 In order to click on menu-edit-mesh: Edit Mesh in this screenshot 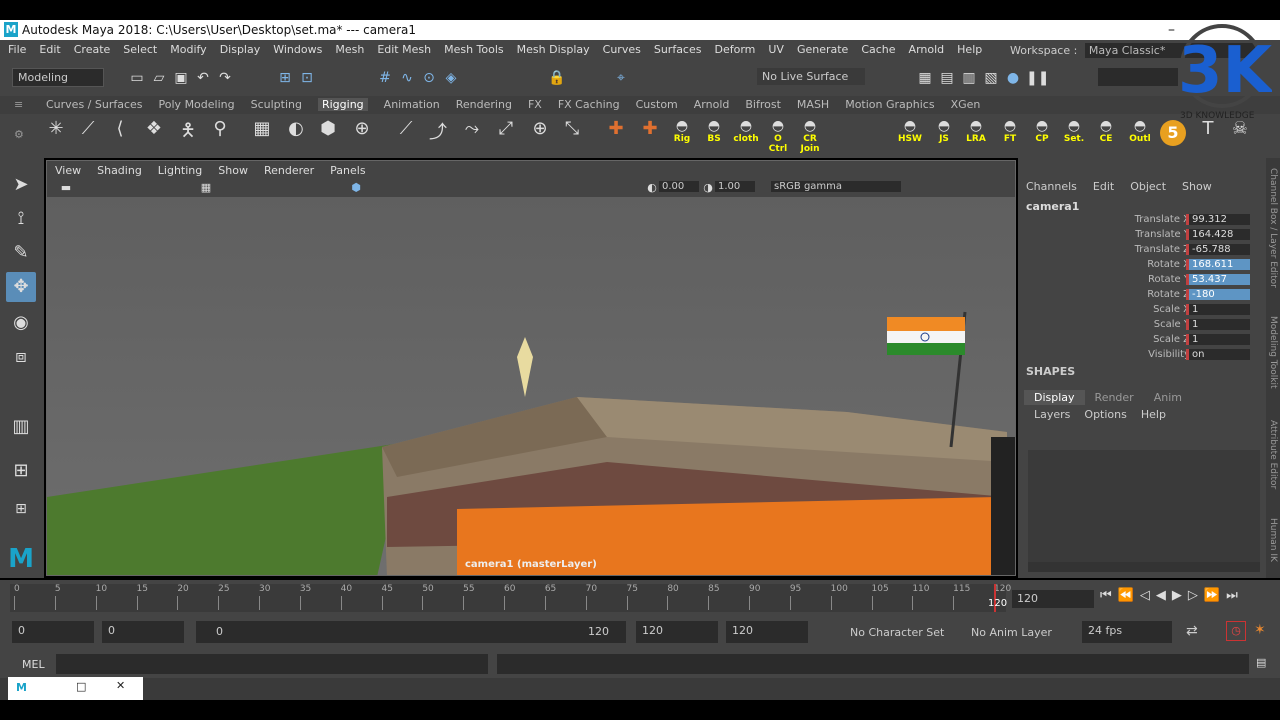, I will do `click(404, 49)`.